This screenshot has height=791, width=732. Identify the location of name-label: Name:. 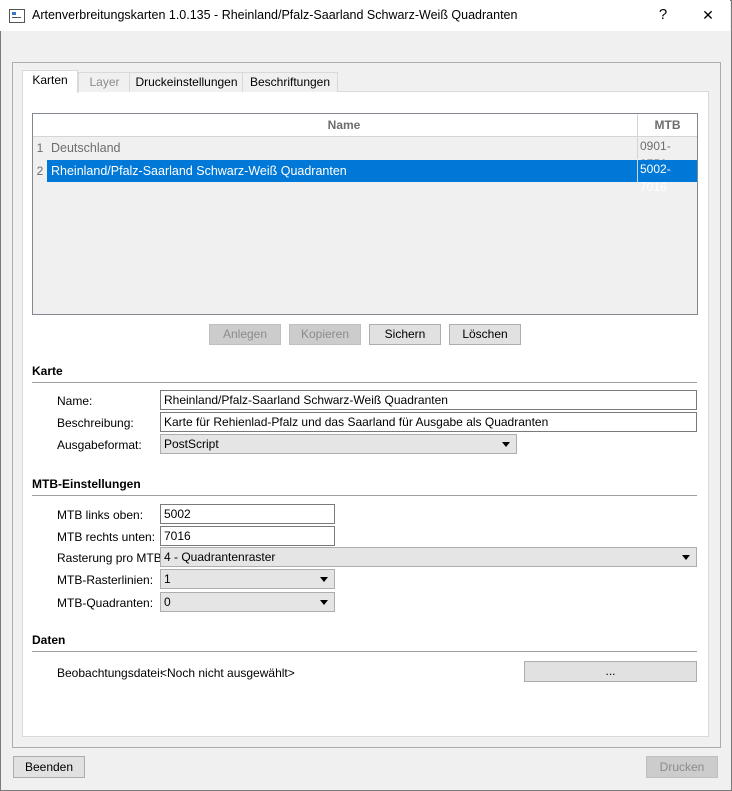
(75, 401).